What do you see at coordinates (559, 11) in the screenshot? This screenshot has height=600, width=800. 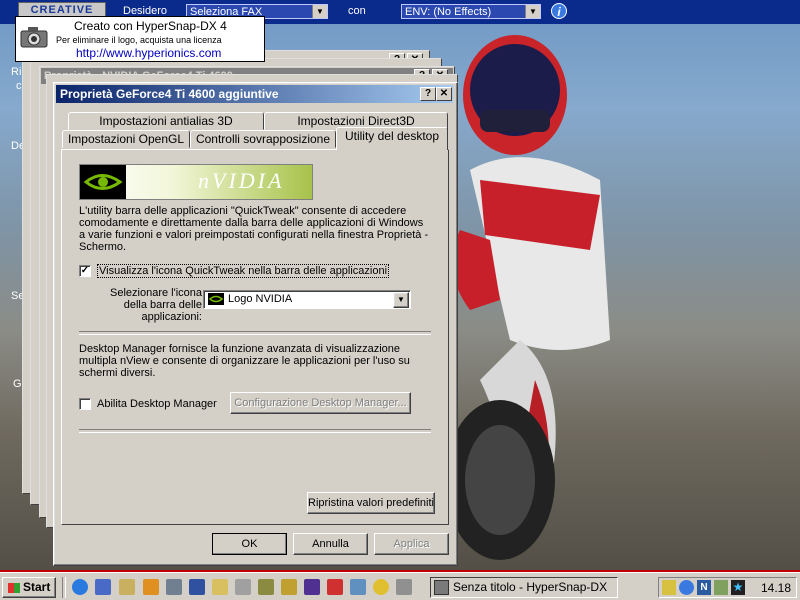 I see `info-icon: i` at bounding box center [559, 11].